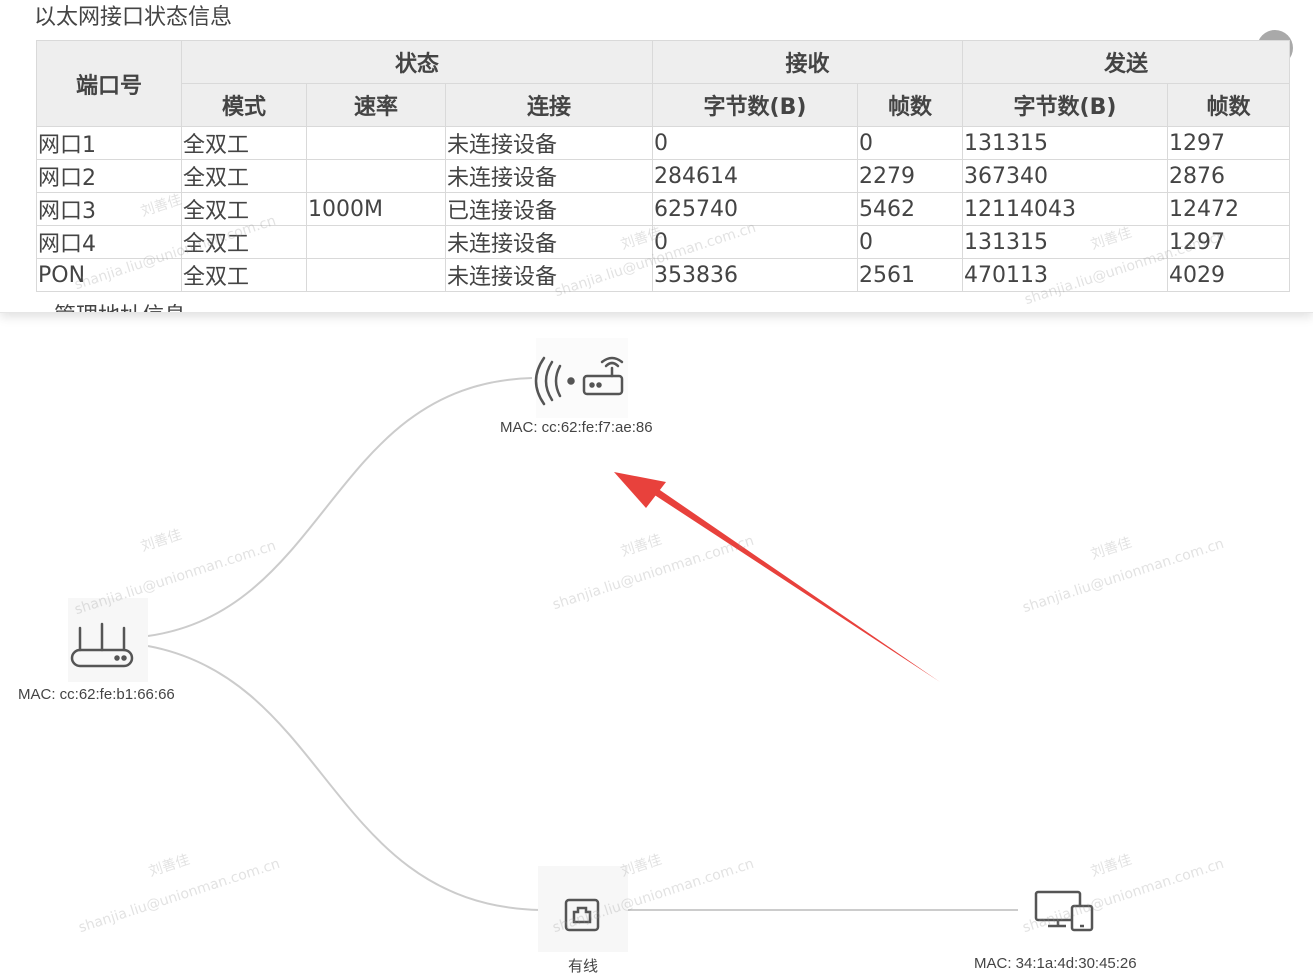 Image resolution: width=1313 pixels, height=976 pixels. Describe the element at coordinates (549, 209) in the screenshot. I see `cell-connection: 已连接设备` at that location.